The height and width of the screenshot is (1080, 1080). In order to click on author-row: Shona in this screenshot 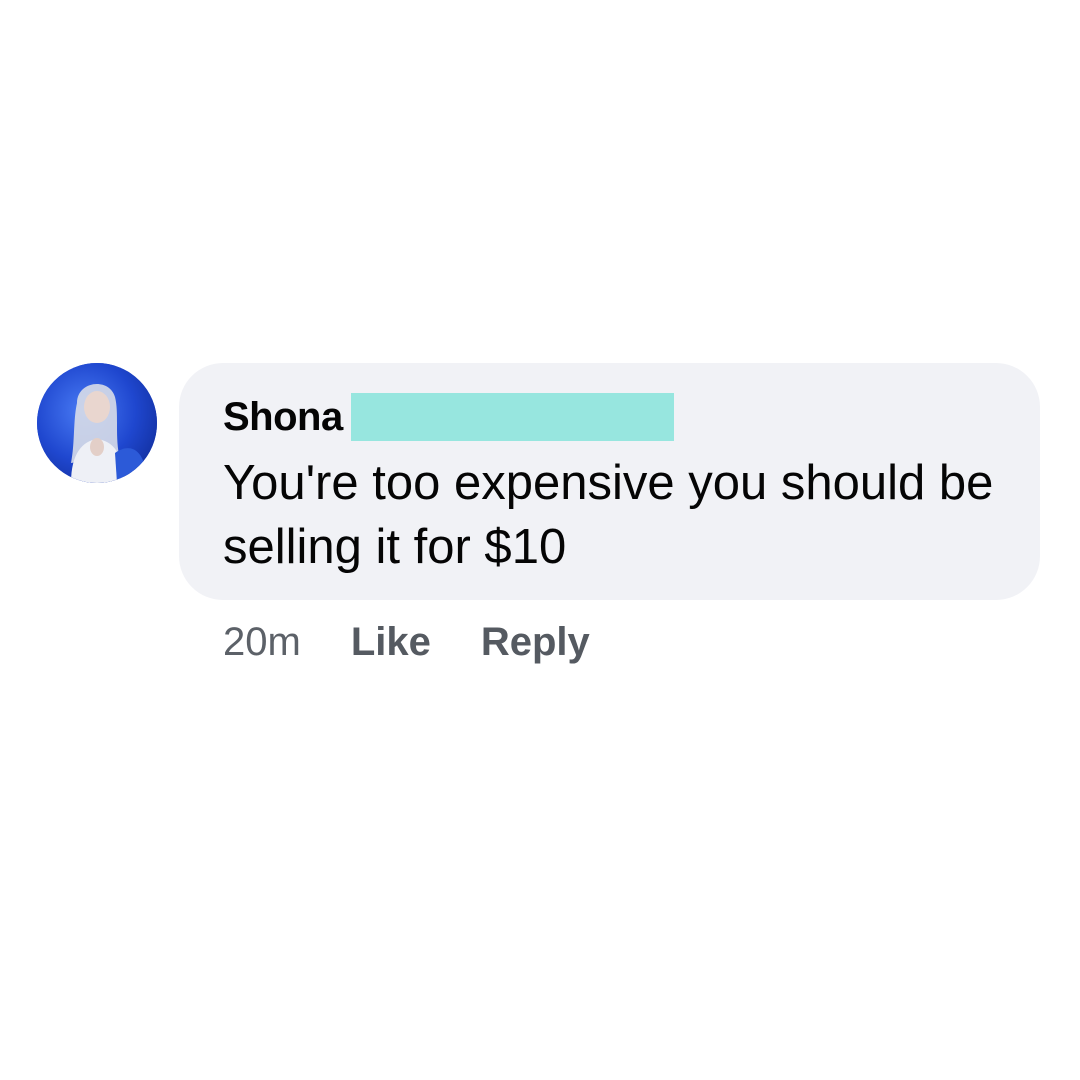, I will do `click(611, 417)`.